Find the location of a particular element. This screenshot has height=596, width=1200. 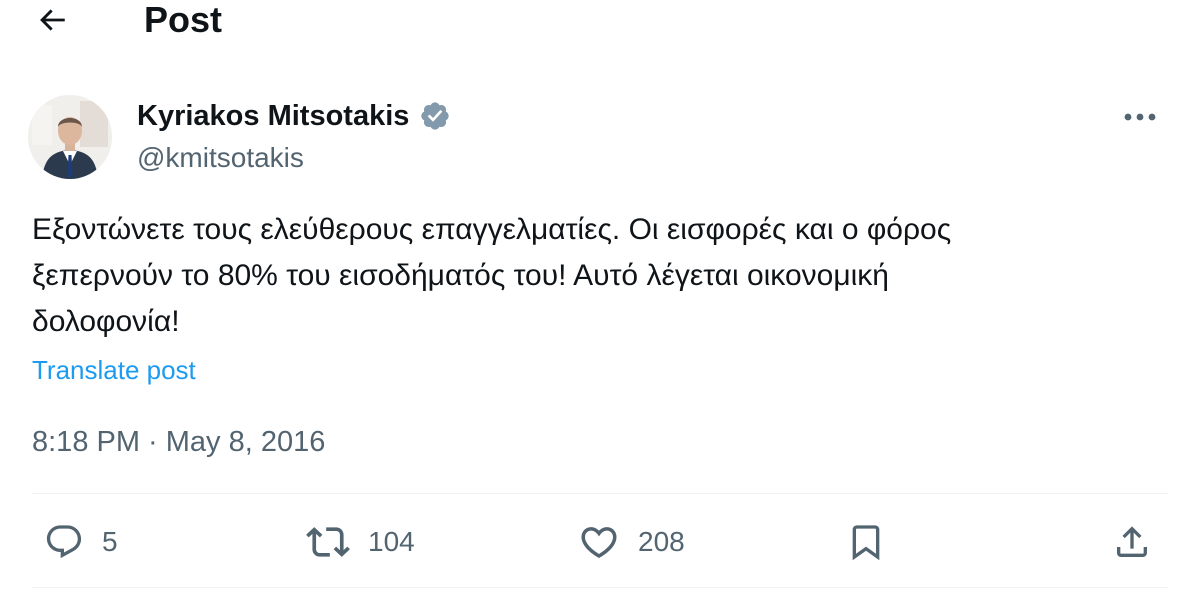

reply-button: 5 is located at coordinates (81, 542).